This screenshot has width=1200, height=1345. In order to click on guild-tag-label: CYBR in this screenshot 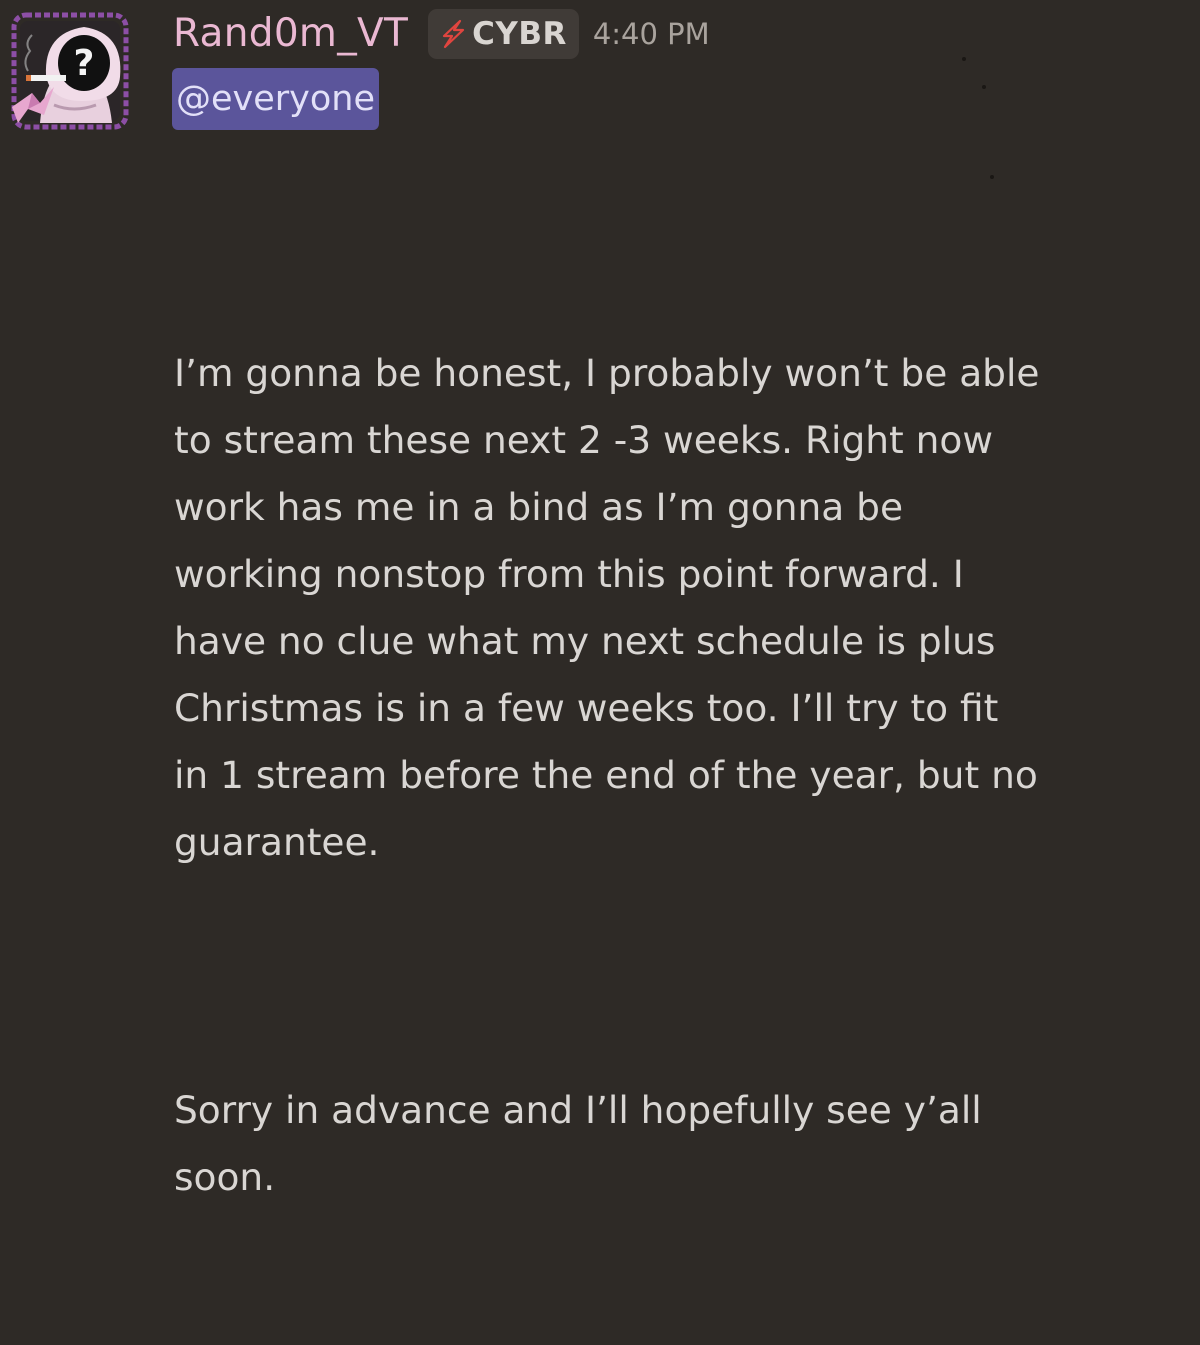, I will do `click(519, 34)`.